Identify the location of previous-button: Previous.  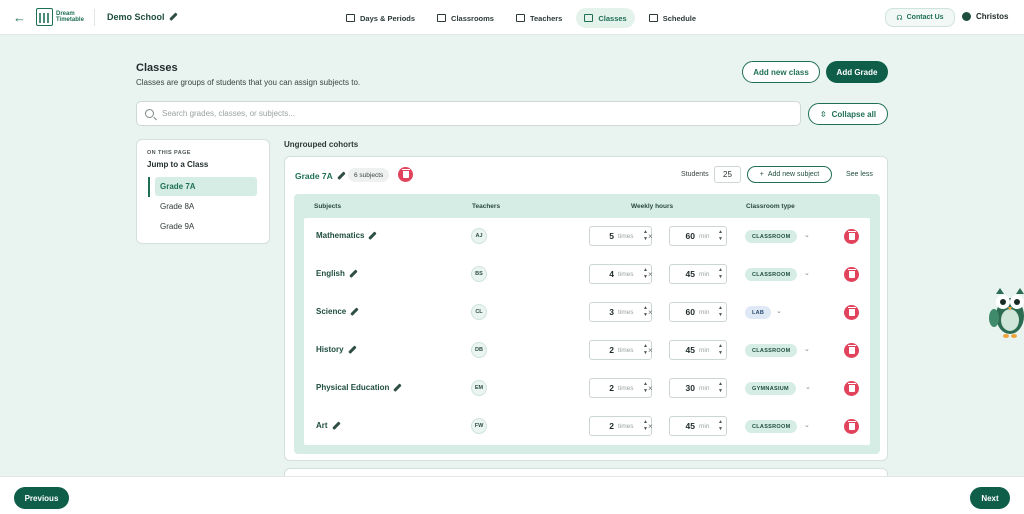
(41, 498).